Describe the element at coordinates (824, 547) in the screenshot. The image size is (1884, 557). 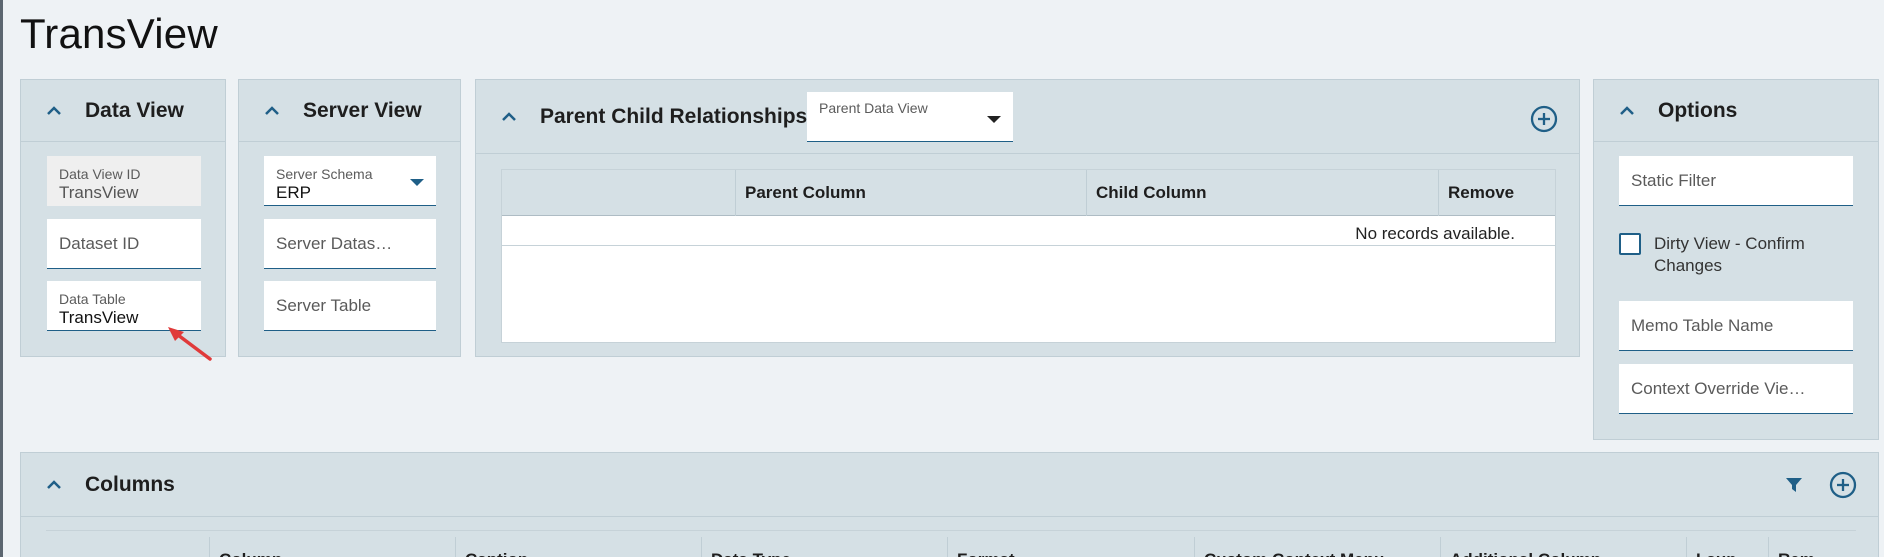
I see `columns-header-data-type: Data Type` at that location.